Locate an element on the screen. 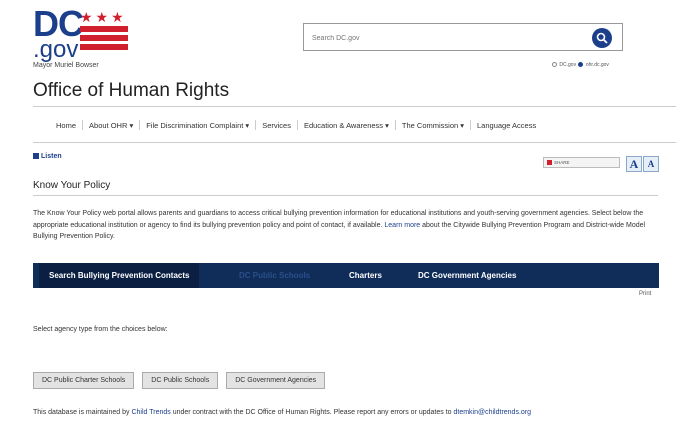  scope-ohr-radio is located at coordinates (581, 65).